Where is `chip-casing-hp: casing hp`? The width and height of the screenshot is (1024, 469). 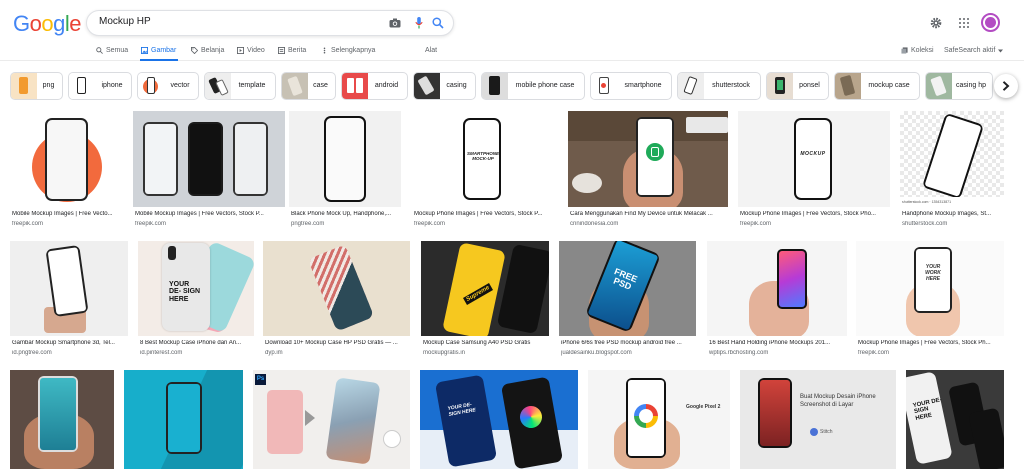 chip-casing-hp: casing hp is located at coordinates (959, 86).